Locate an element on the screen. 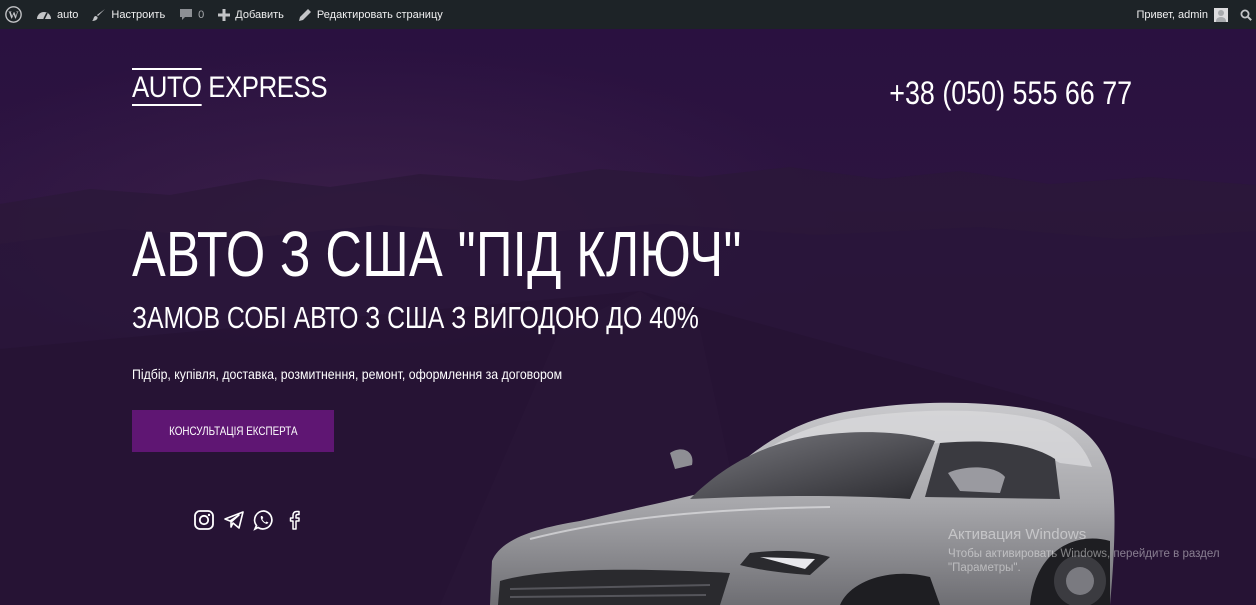 This screenshot has width=1256, height=605. new-content-menu: Добавить is located at coordinates (251, 14).